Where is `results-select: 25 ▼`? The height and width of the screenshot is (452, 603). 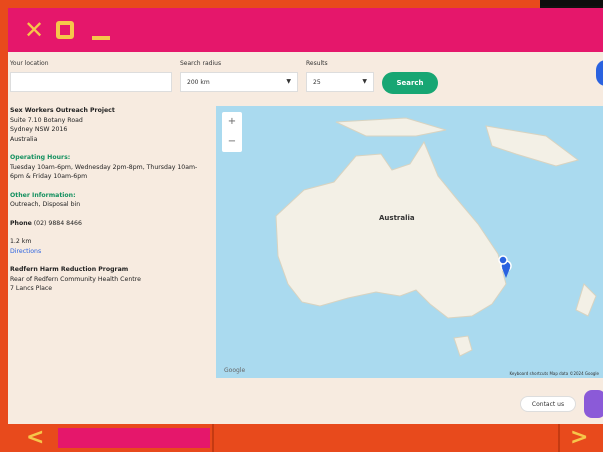
results-select: 25 ▼ is located at coordinates (340, 82).